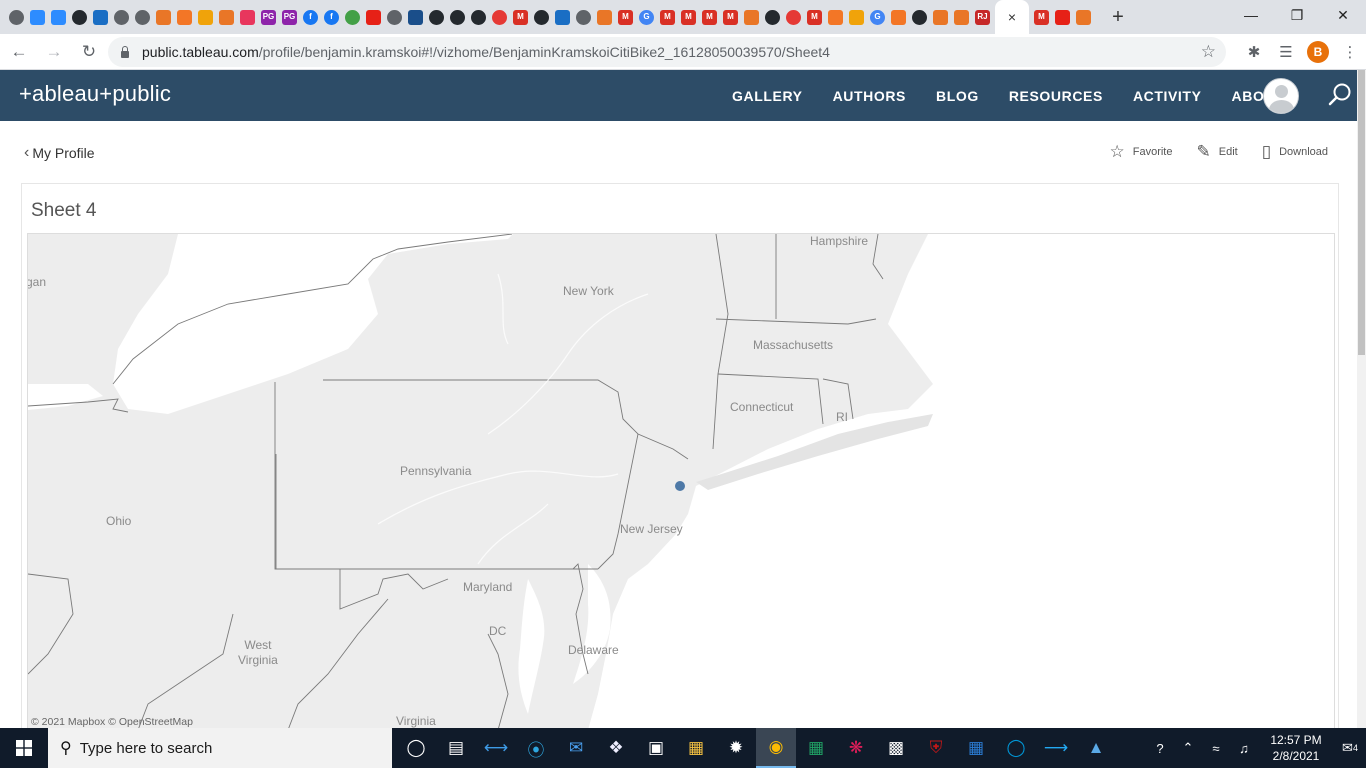  Describe the element at coordinates (896, 748) in the screenshot. I see `terminal-icon: ▩` at that location.